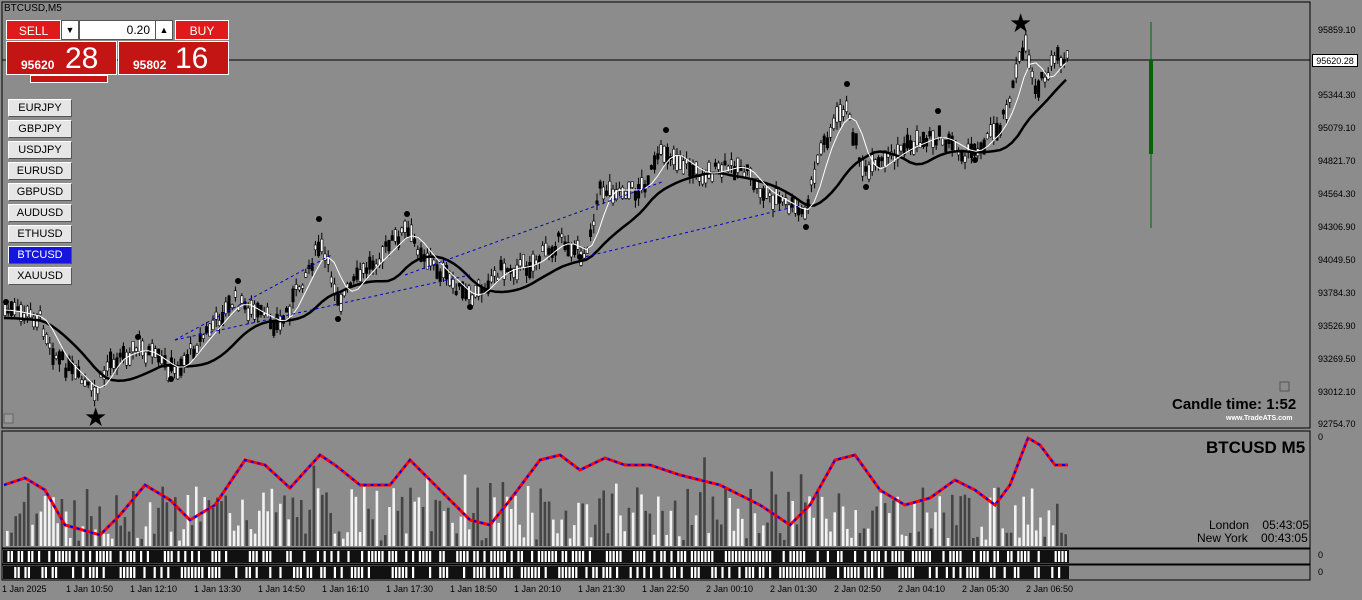 The width and height of the screenshot is (1362, 600). What do you see at coordinates (1337, 260) in the screenshot?
I see `price-label: 94049.50` at bounding box center [1337, 260].